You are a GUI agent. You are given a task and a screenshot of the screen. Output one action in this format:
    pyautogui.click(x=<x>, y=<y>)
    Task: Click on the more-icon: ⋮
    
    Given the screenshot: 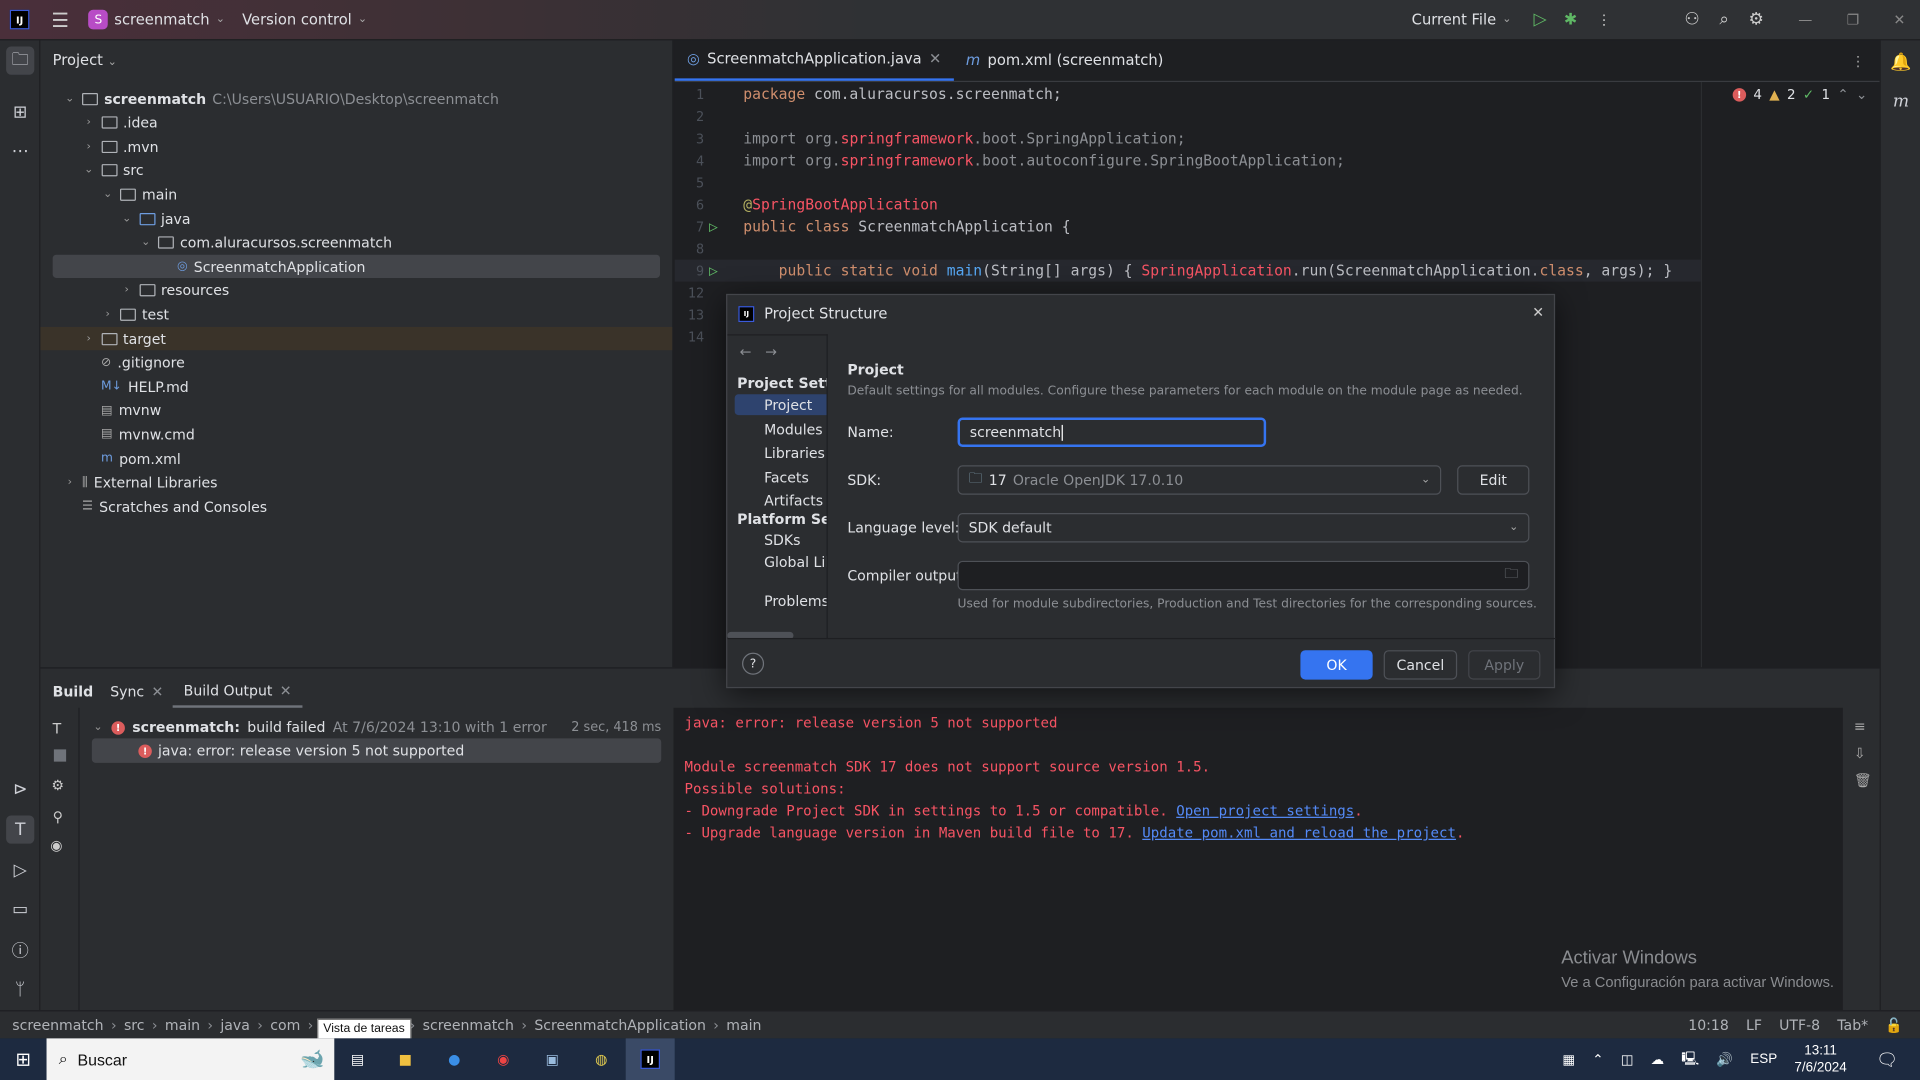 What is the action you would take?
    pyautogui.click(x=1604, y=19)
    